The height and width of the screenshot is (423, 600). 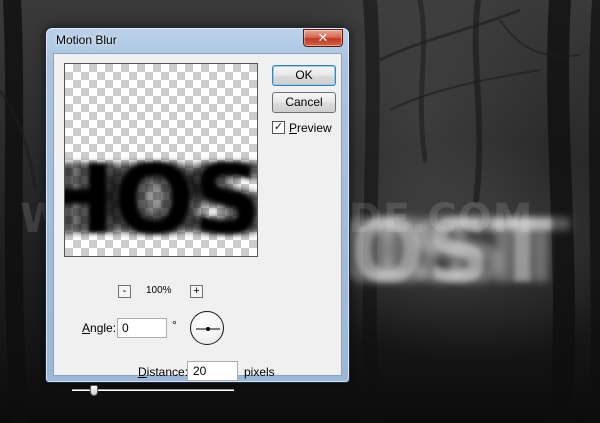 I want to click on zoom-out-button: -, so click(x=124, y=291).